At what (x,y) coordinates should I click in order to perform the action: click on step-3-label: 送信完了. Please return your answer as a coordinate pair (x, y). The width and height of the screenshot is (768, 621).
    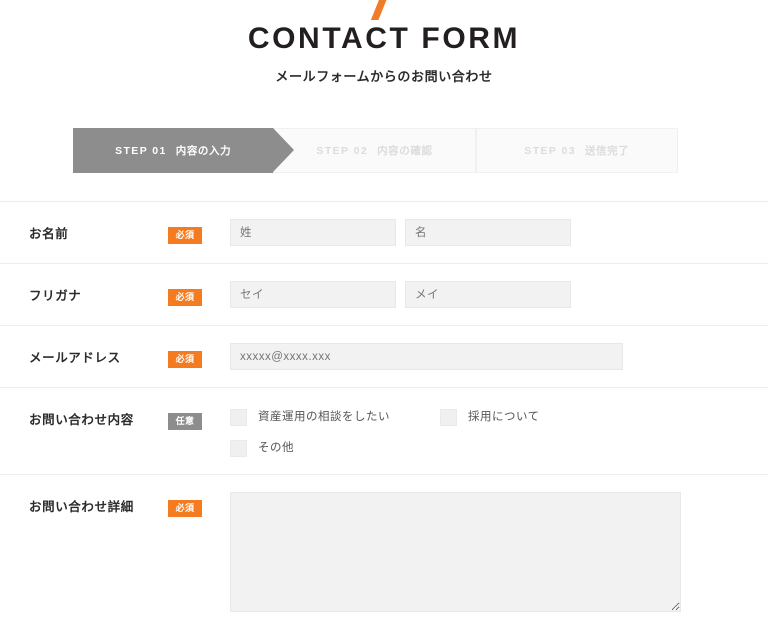
    Looking at the image, I should click on (607, 151).